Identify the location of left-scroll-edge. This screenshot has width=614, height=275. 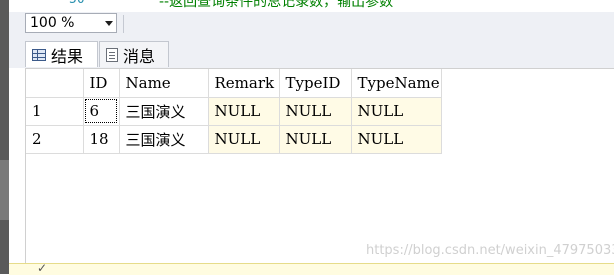
(4, 137).